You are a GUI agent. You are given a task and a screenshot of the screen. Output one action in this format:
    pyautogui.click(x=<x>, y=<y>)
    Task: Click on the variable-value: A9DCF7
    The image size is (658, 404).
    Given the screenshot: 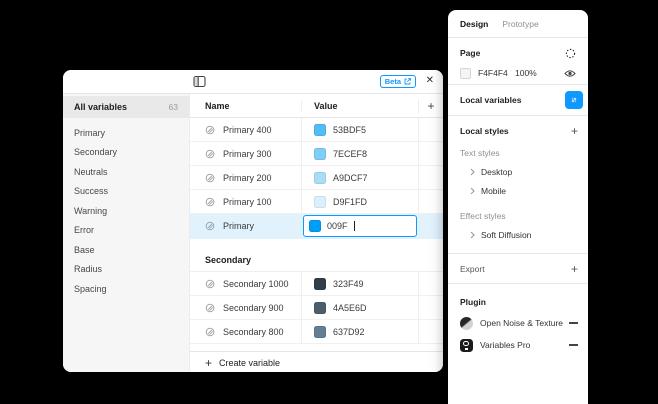 What is the action you would take?
    pyautogui.click(x=350, y=177)
    